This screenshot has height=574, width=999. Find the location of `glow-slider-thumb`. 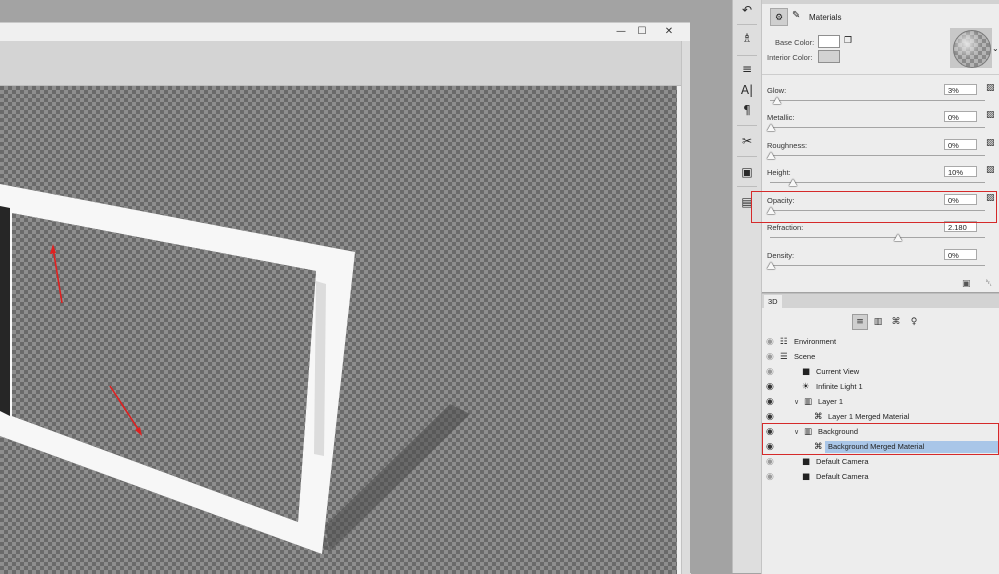

glow-slider-thumb is located at coordinates (777, 100).